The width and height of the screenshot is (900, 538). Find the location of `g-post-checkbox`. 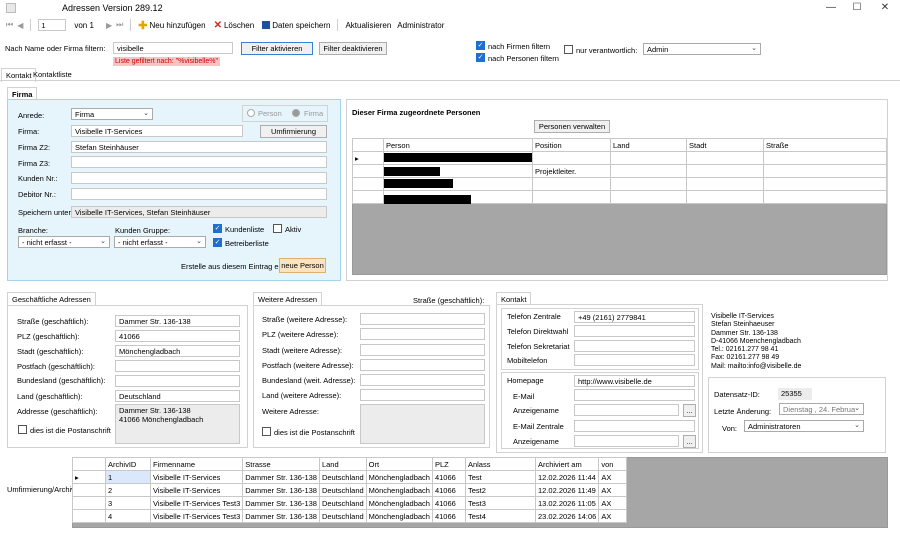

g-post-checkbox is located at coordinates (22, 429).